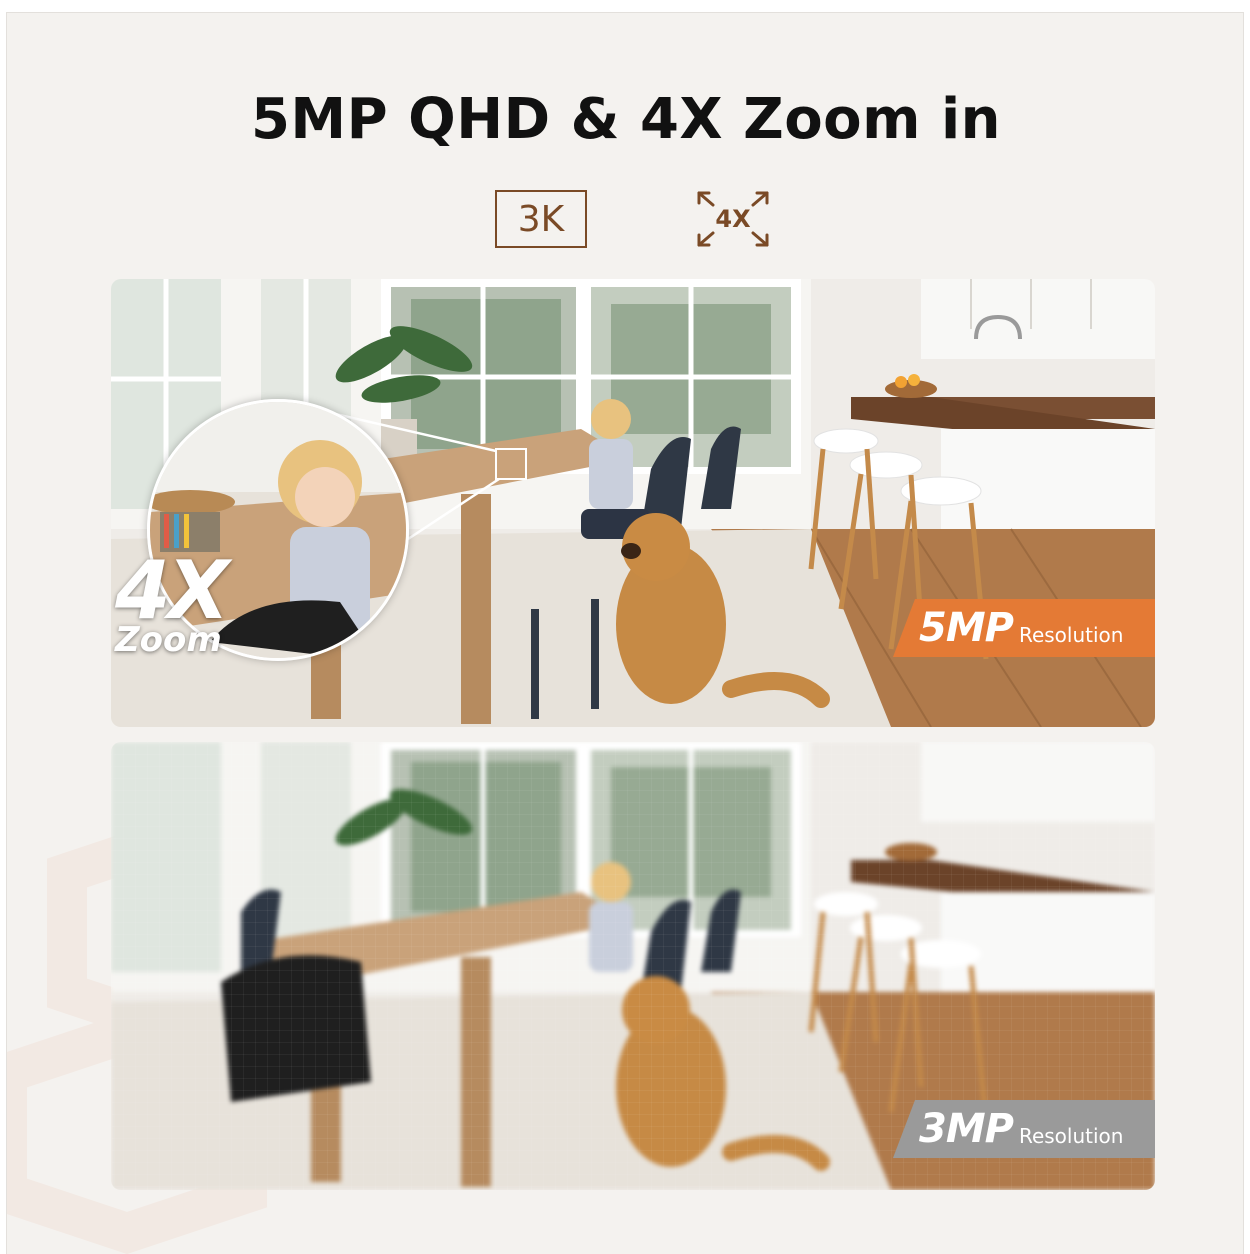 Image resolution: width=1250 pixels, height=1254 pixels. I want to click on zoom-inset-label: 4X Zoom, so click(172, 602).